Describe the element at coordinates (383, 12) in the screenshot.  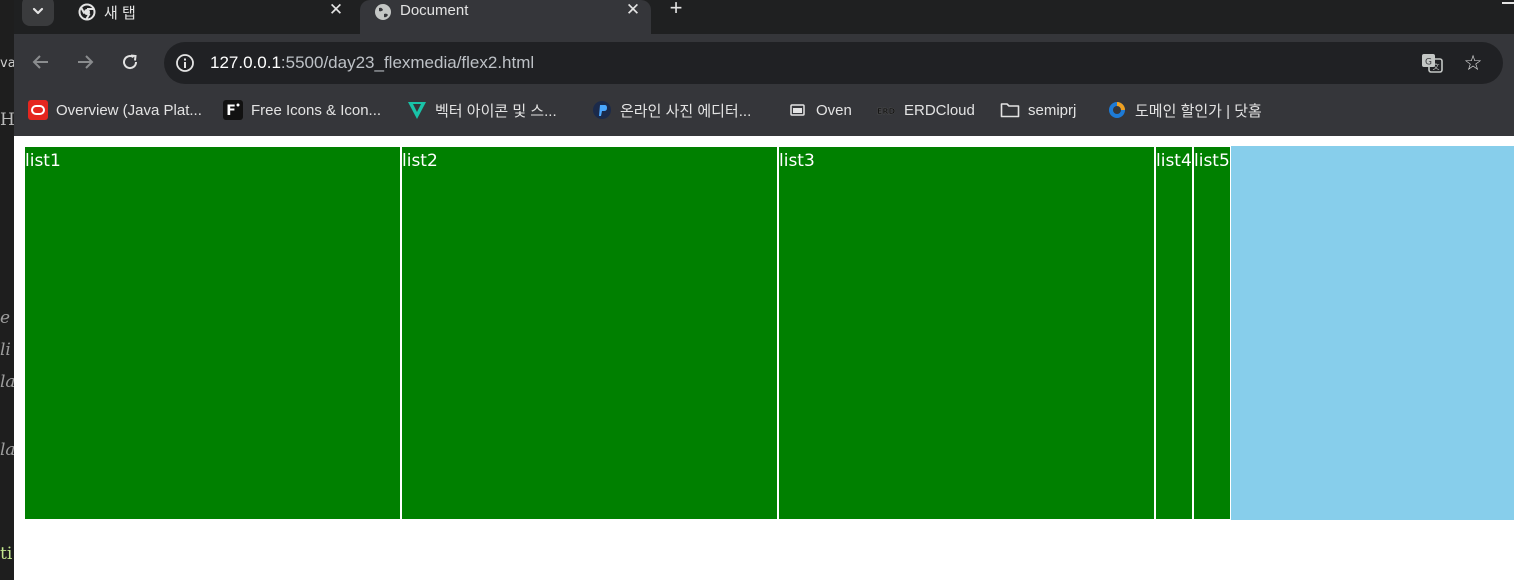
I see `globe-icon` at that location.